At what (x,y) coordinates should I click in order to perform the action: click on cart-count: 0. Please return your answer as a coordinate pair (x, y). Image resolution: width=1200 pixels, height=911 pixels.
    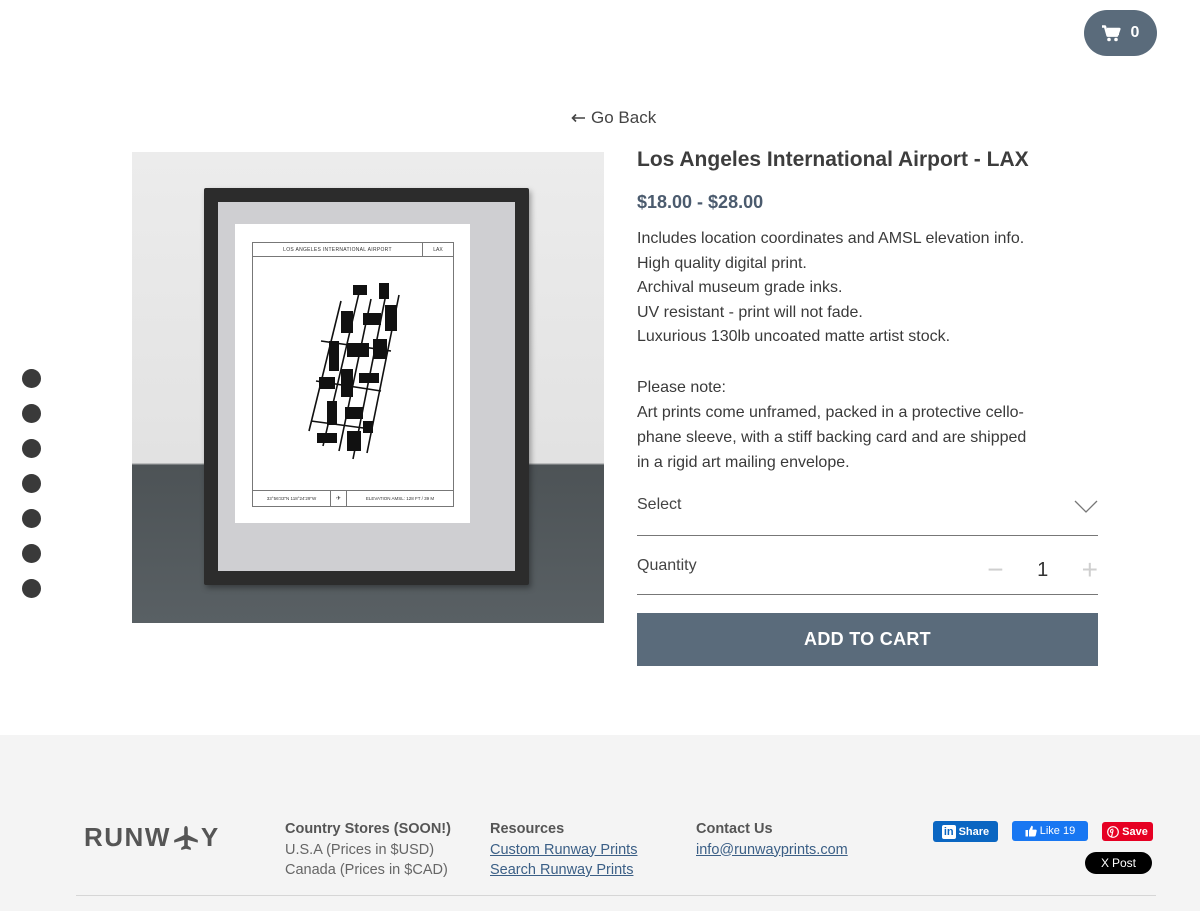
    Looking at the image, I should click on (1135, 32).